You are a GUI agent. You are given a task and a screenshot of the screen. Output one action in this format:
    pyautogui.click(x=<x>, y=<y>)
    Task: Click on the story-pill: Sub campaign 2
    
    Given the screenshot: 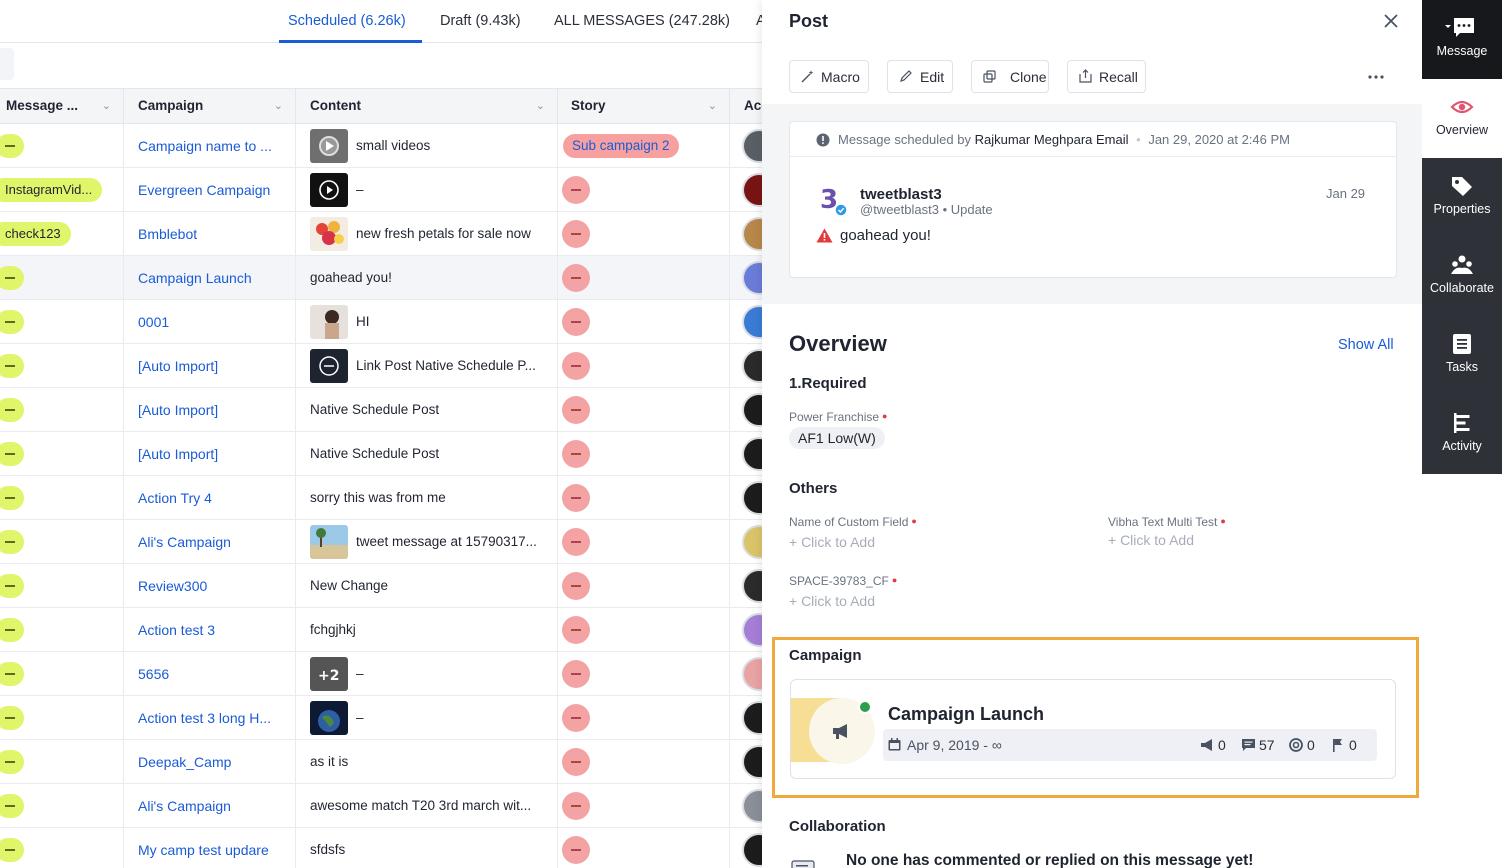 What is the action you would take?
    pyautogui.click(x=621, y=146)
    